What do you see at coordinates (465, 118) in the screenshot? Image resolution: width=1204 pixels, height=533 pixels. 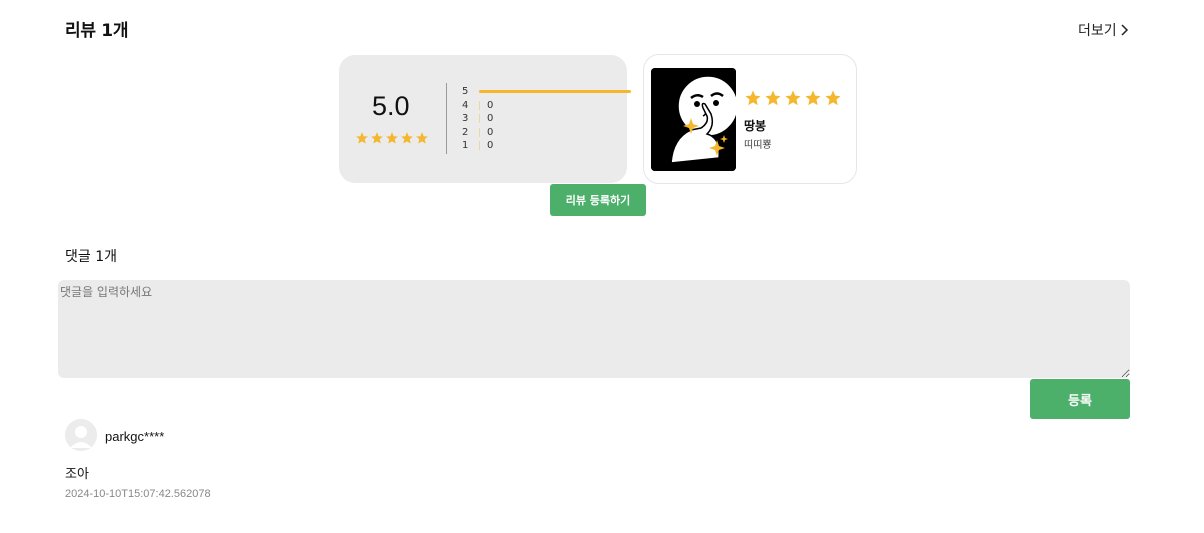 I see `distribution-star-label: 3` at bounding box center [465, 118].